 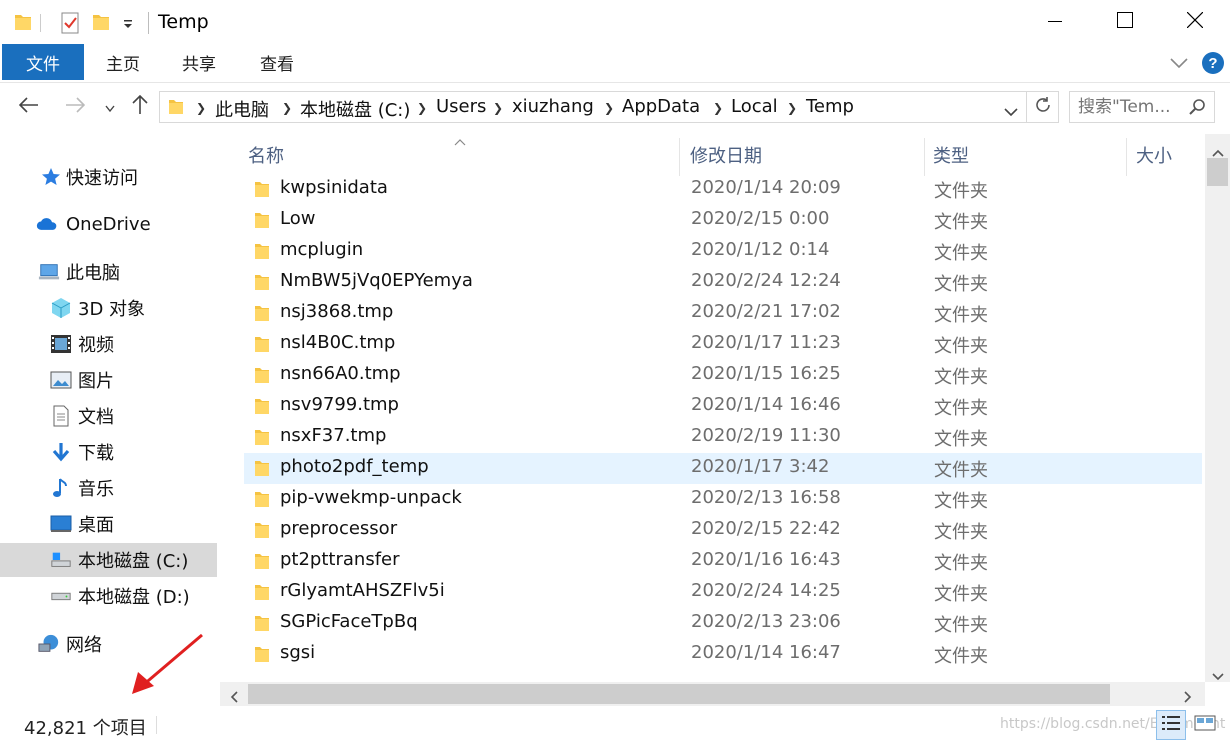 What do you see at coordinates (128, 25) in the screenshot?
I see `customize-dropdown-icon` at bounding box center [128, 25].